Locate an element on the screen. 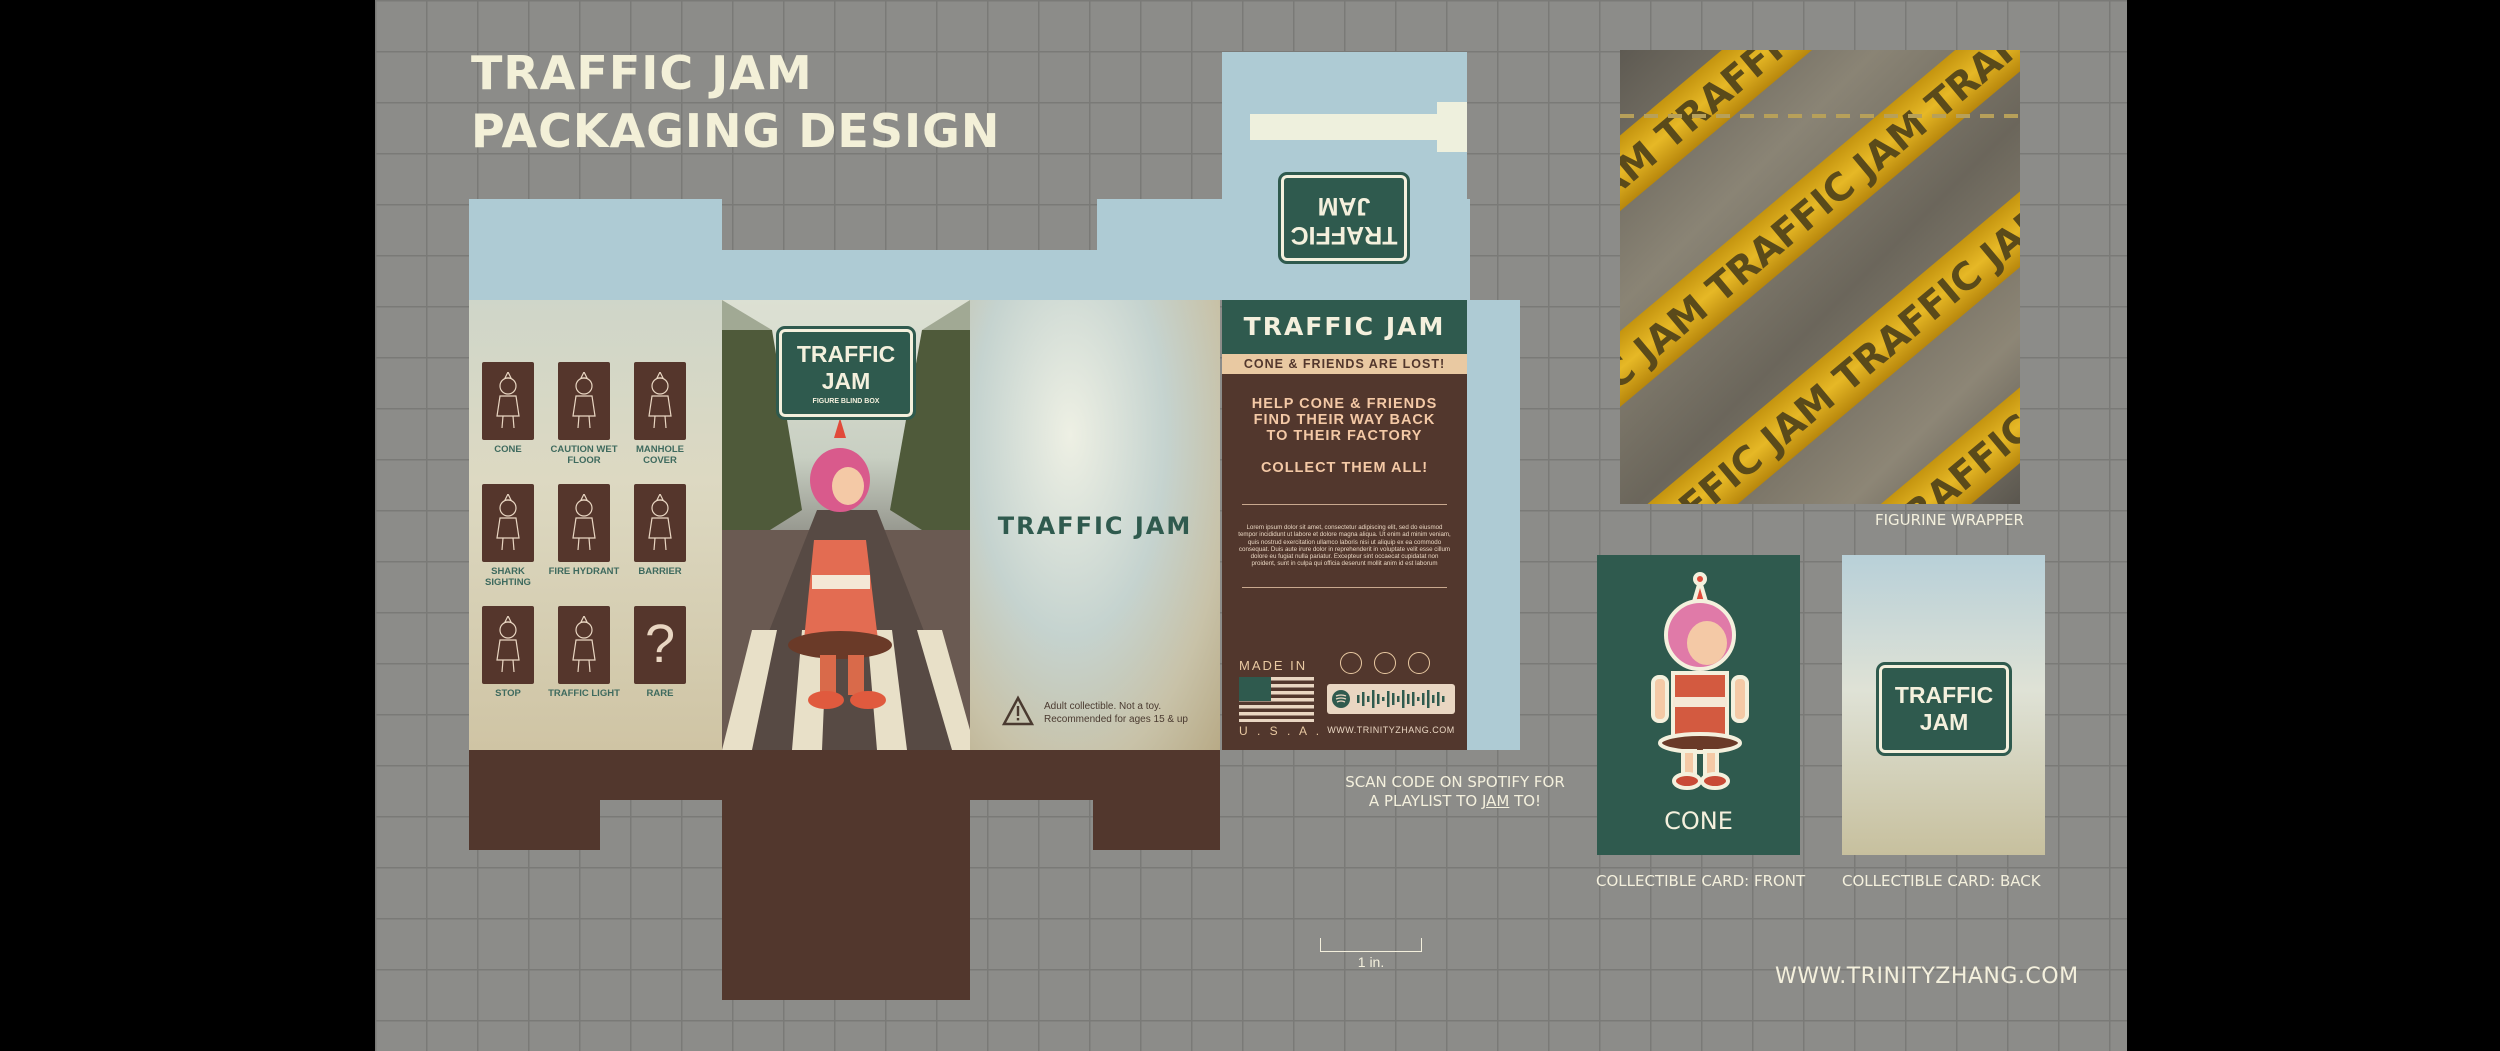 The image size is (2500, 1051). bottom-flap-left is located at coordinates (534, 800).